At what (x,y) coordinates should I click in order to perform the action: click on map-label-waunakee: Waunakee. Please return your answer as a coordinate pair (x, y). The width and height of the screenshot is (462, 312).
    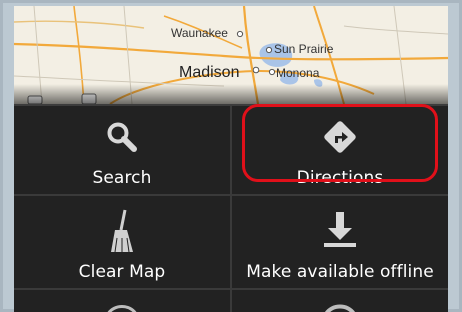
    Looking at the image, I should click on (199, 33).